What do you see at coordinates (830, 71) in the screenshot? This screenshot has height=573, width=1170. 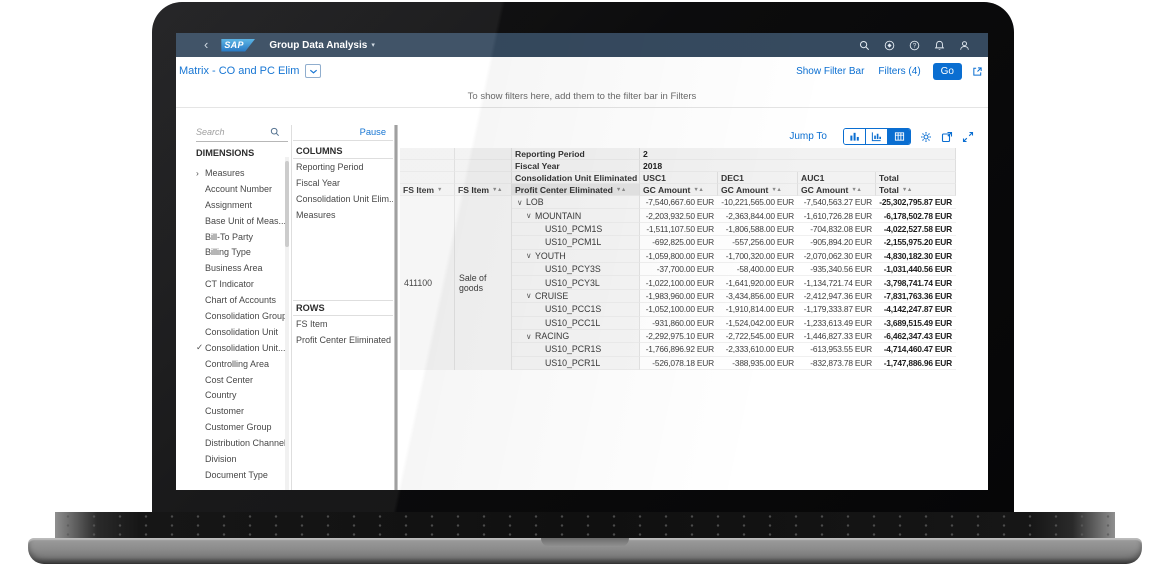 I see `show-filter-bar-link: Show Filter Bar` at bounding box center [830, 71].